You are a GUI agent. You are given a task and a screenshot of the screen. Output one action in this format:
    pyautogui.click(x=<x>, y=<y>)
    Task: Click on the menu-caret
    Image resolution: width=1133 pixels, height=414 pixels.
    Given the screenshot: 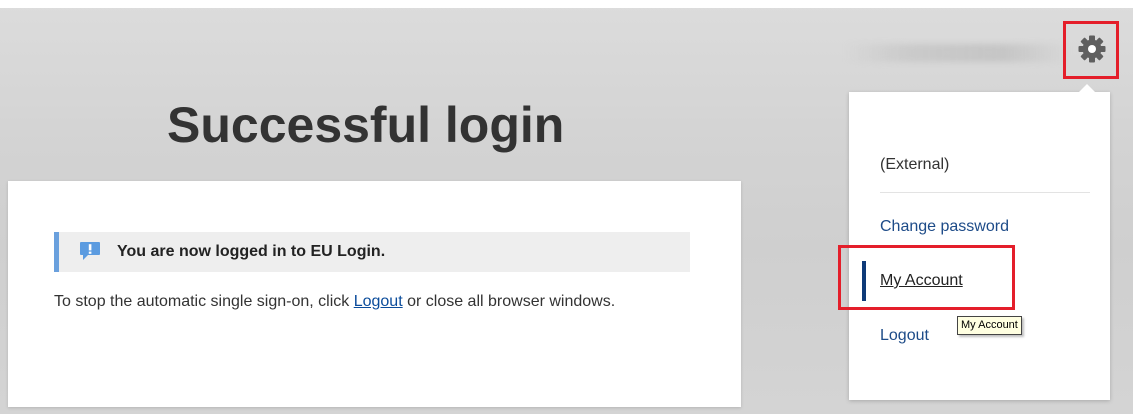 What is the action you would take?
    pyautogui.click(x=1087, y=88)
    